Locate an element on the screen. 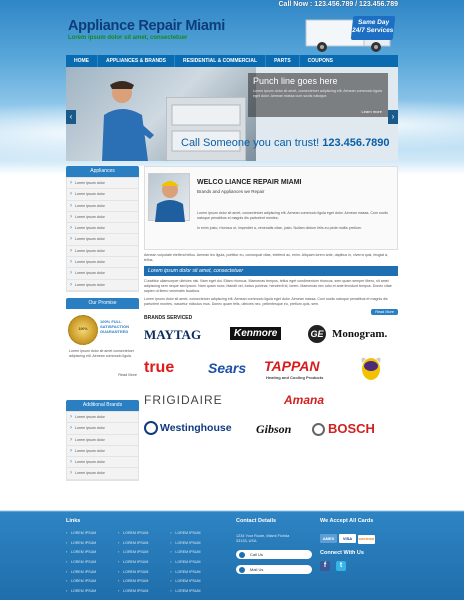 The height and width of the screenshot is (600, 464). monogram-logo: Monogram. is located at coordinates (359, 334).